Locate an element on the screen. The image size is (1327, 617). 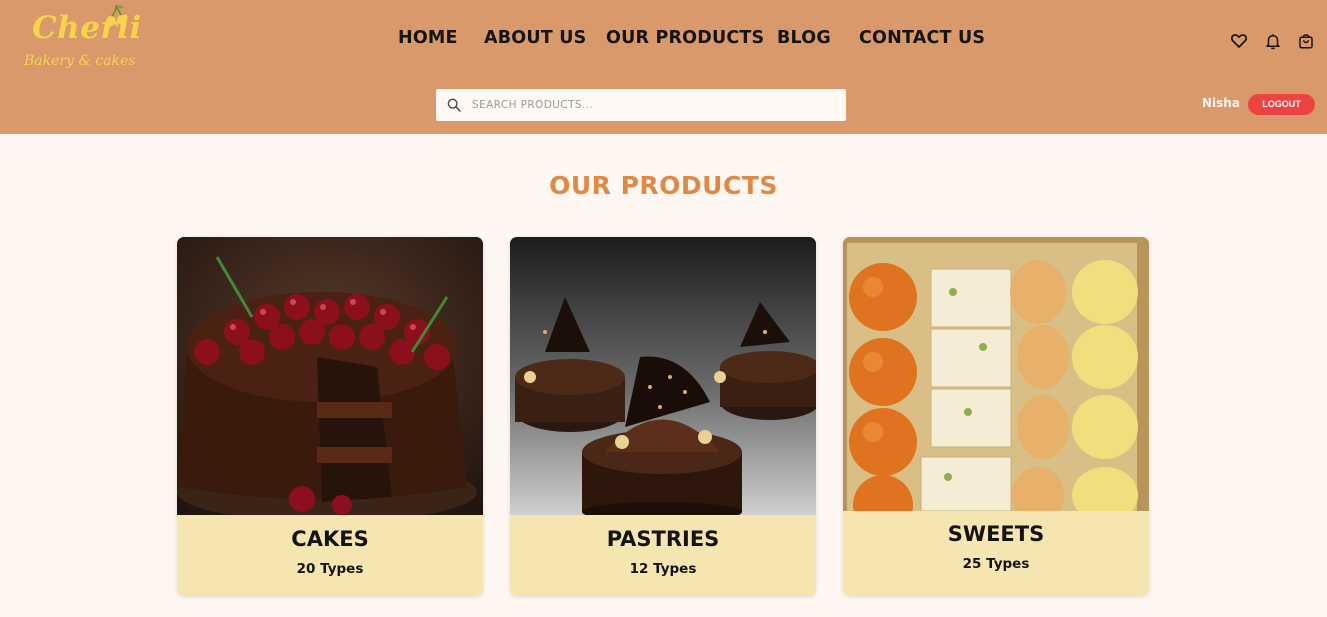
nav-home: HOME is located at coordinates (428, 38).